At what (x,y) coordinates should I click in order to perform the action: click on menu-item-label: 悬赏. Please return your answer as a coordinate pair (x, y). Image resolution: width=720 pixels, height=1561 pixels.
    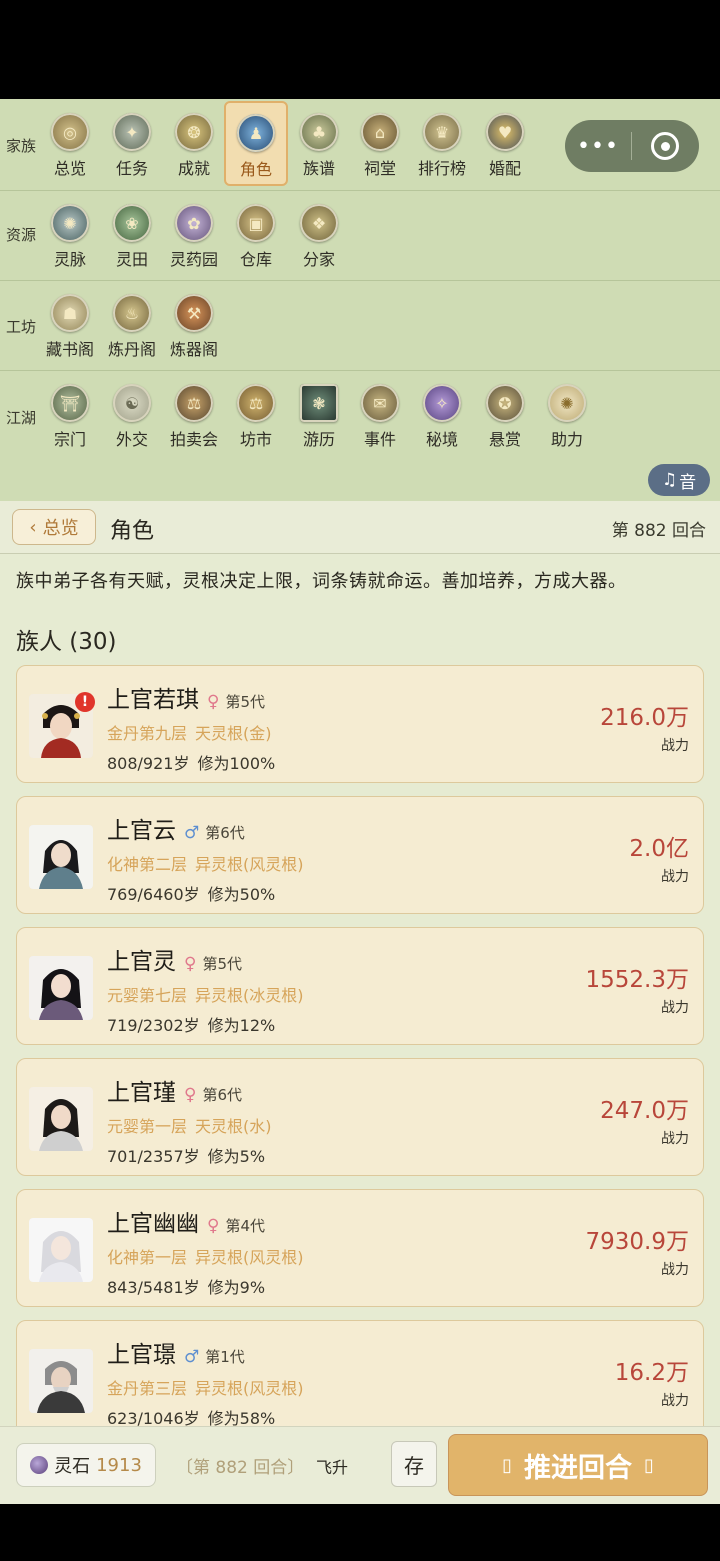
    Looking at the image, I should click on (504, 439).